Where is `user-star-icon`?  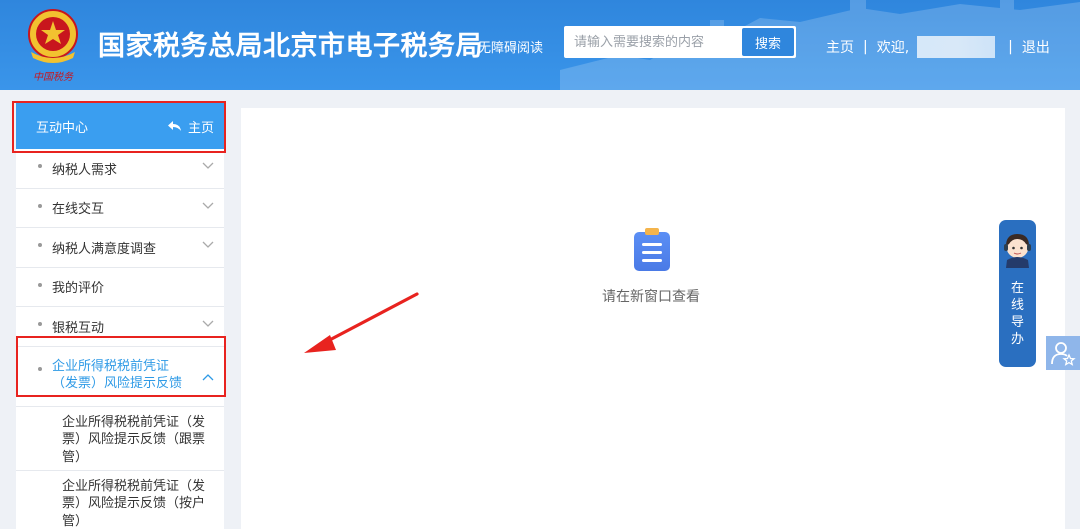 user-star-icon is located at coordinates (1063, 354).